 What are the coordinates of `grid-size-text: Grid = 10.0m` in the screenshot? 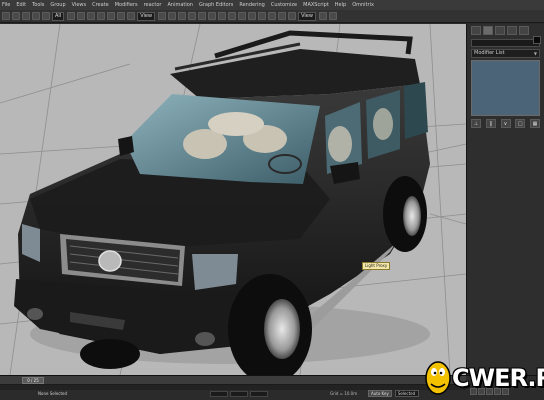 It's located at (344, 393).